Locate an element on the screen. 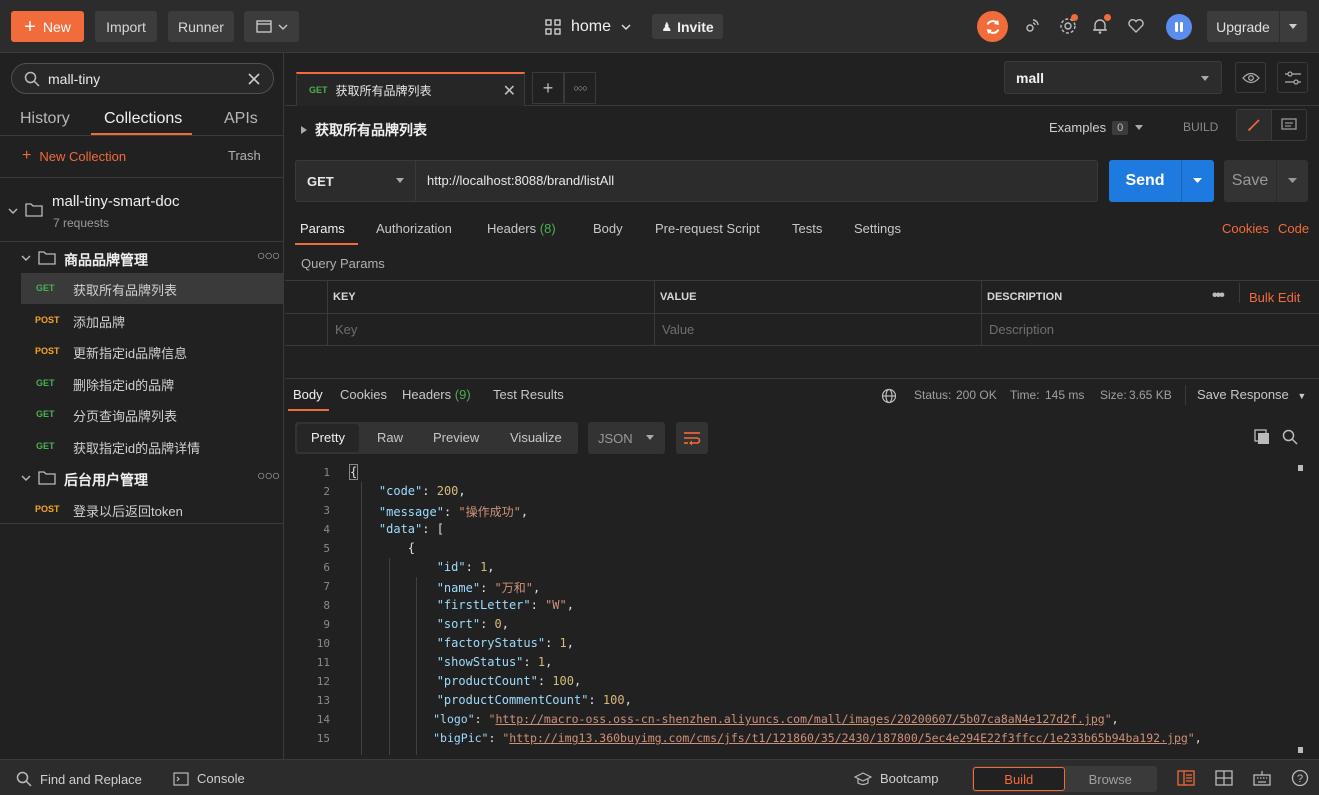 This screenshot has height=795, width=1319. save-response-button: Save Response ▼ is located at coordinates (1251, 394).